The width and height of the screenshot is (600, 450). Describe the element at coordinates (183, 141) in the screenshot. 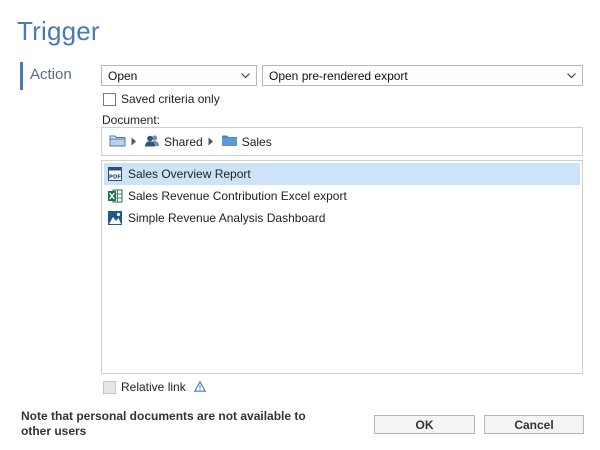

I see `breadcrumb-shared-label: Shared` at that location.